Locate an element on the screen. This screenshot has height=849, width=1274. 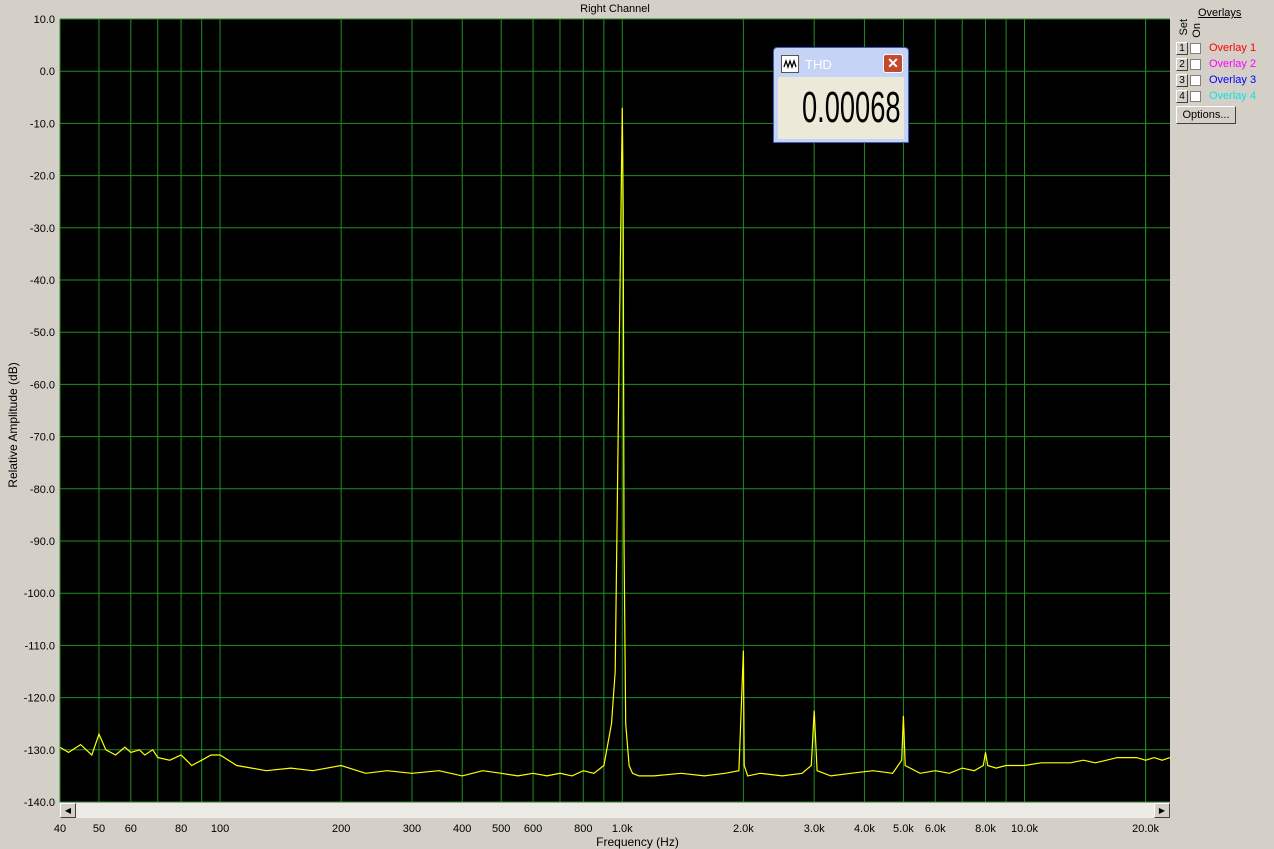
x-tick-label: 100 is located at coordinates (220, 829).